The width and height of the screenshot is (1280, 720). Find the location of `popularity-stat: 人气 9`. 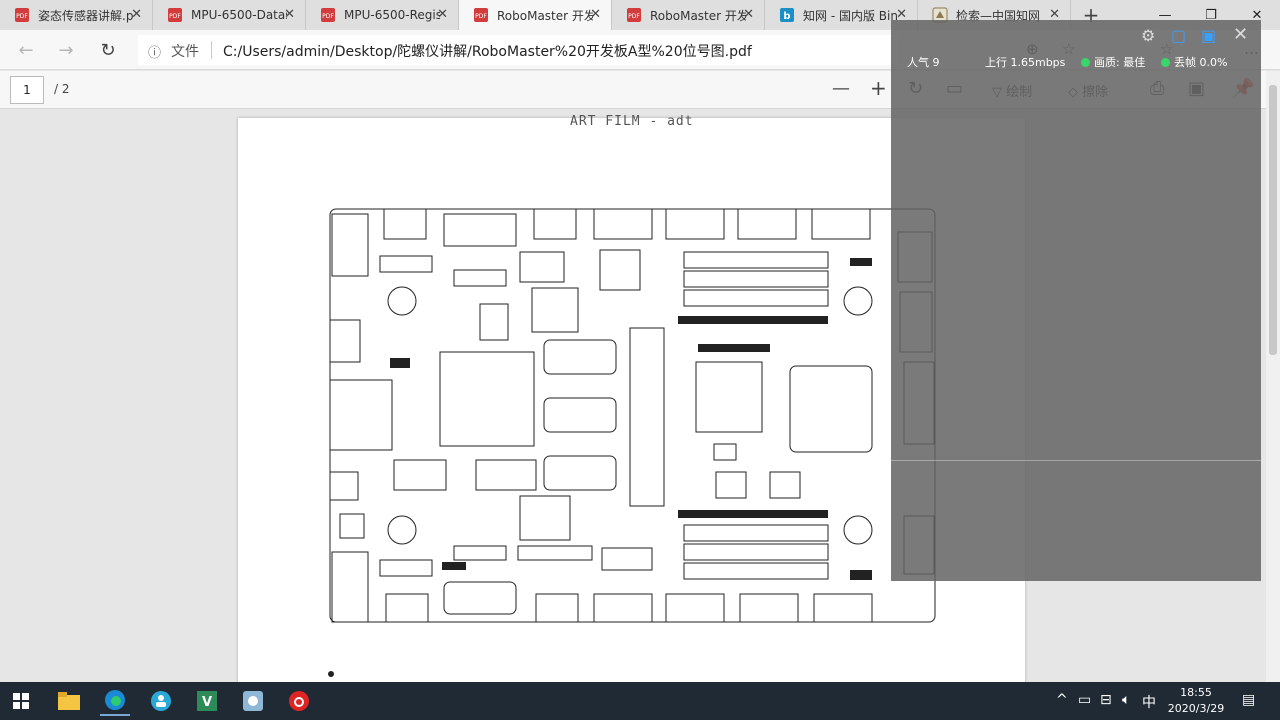

popularity-stat: 人气 9 is located at coordinates (923, 62).